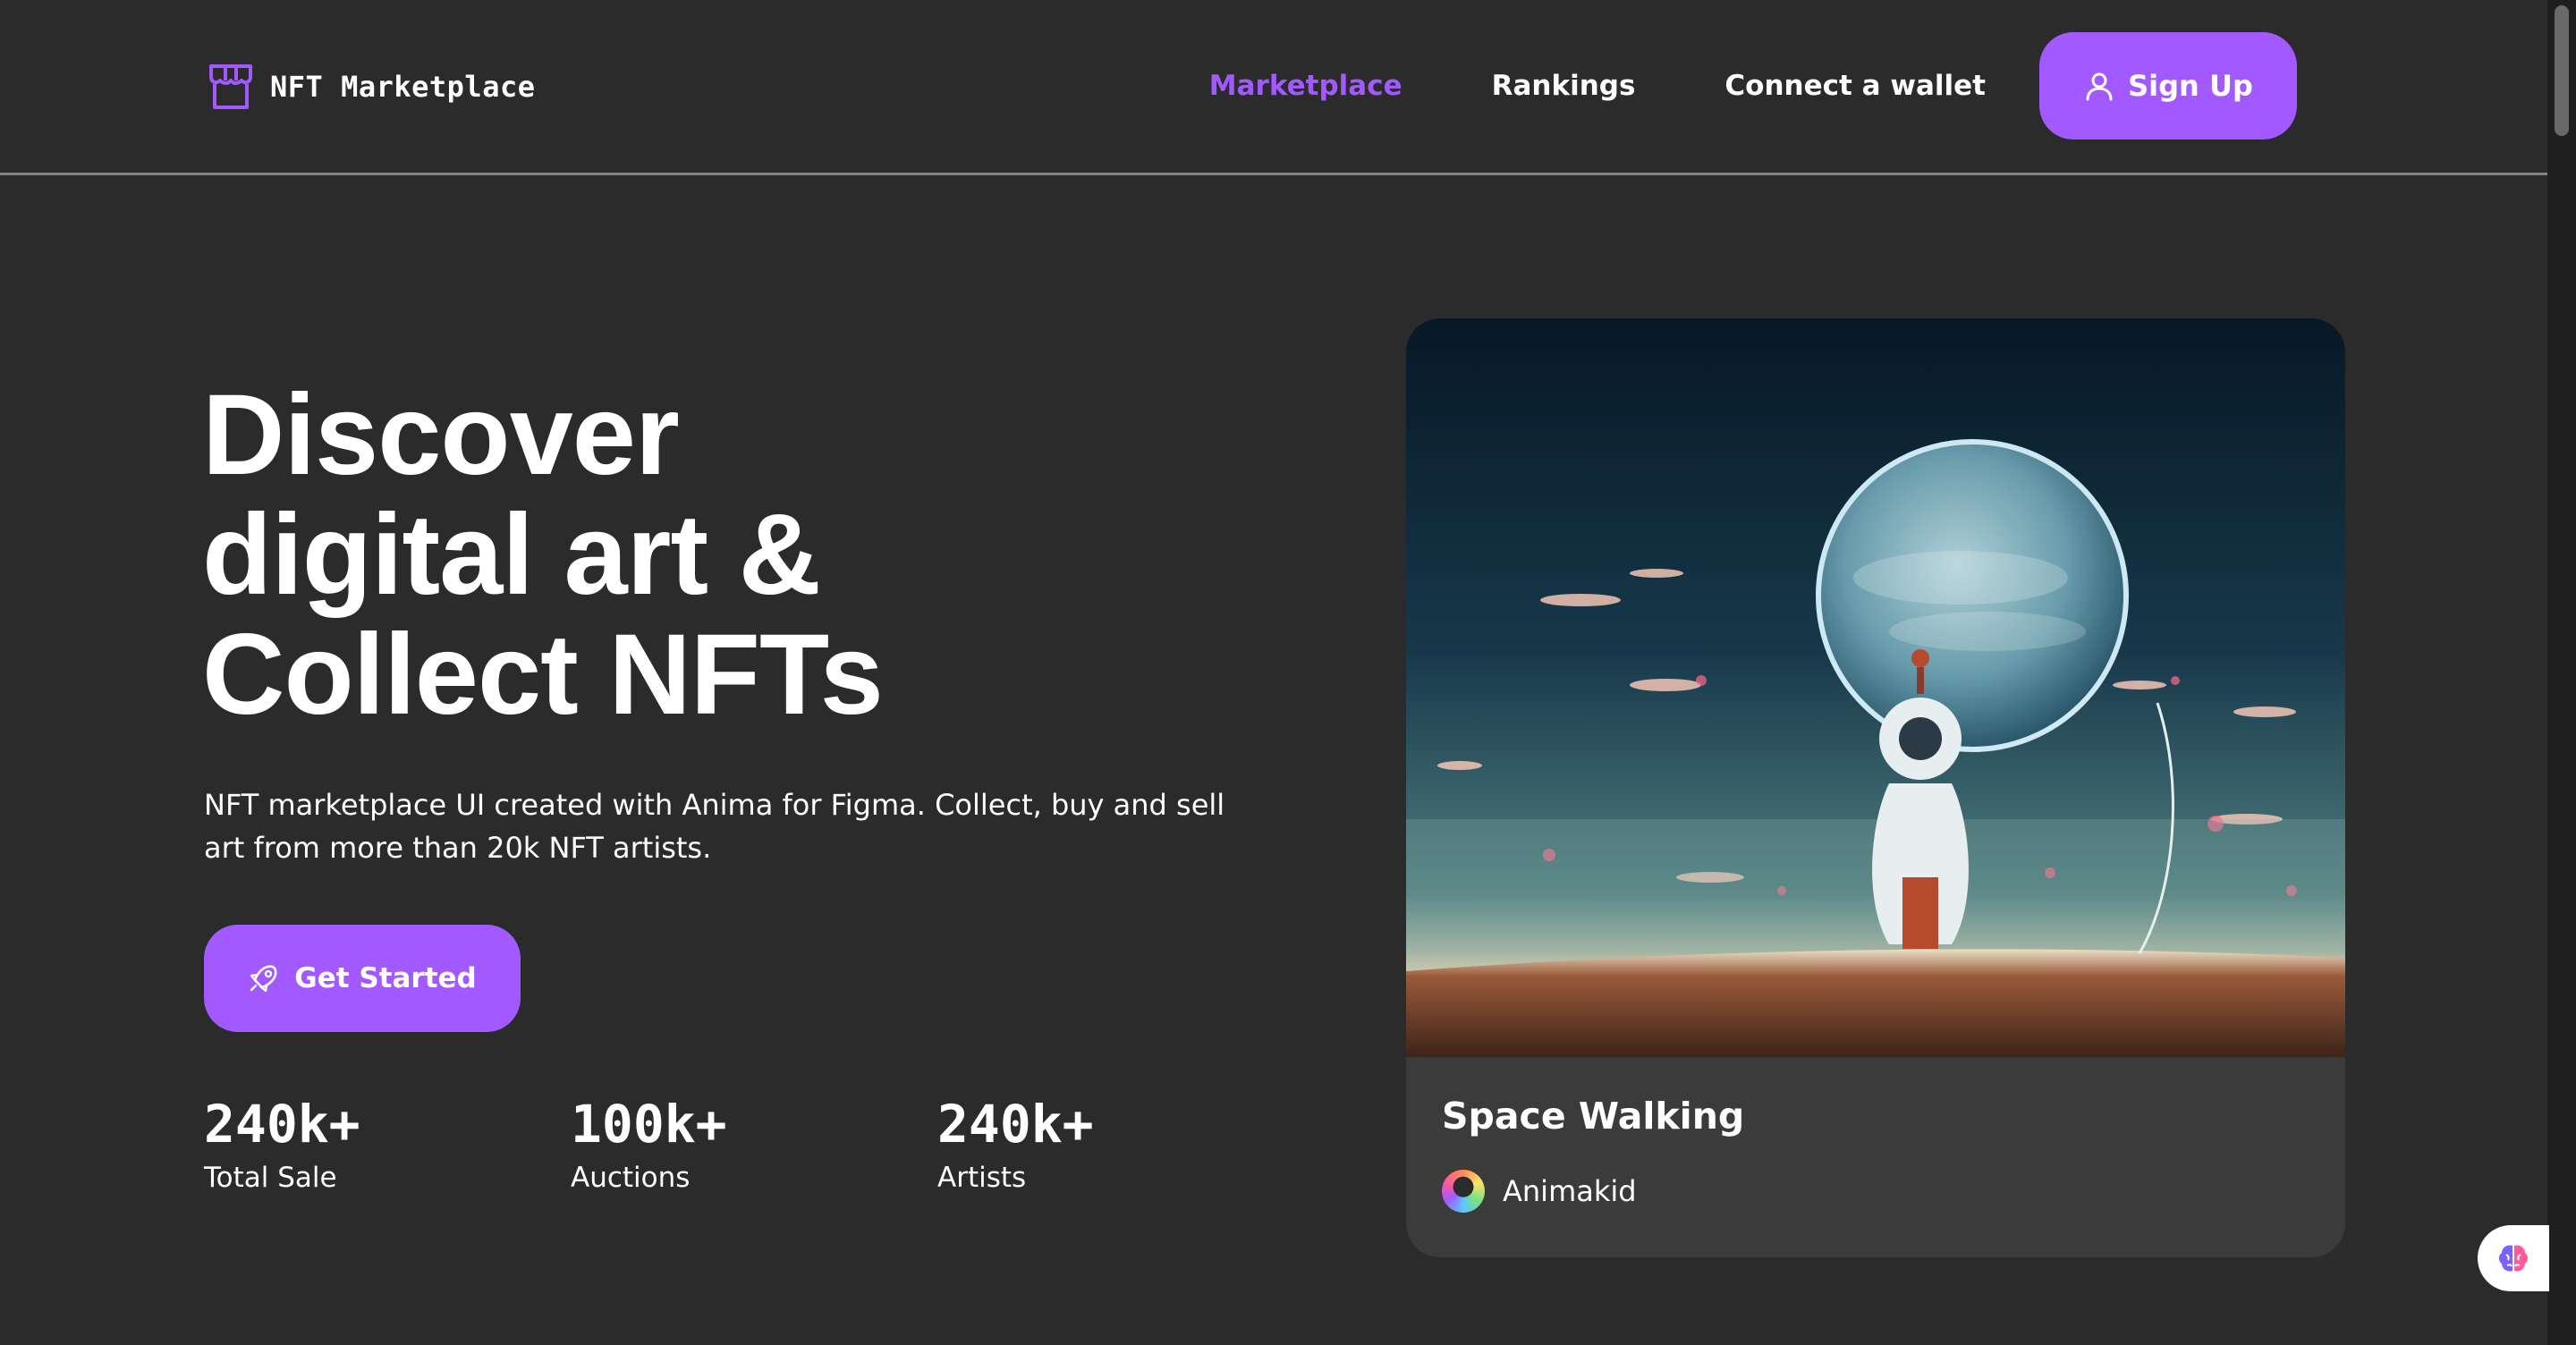  Describe the element at coordinates (385, 978) in the screenshot. I see `get-started-label: Get Started` at that location.